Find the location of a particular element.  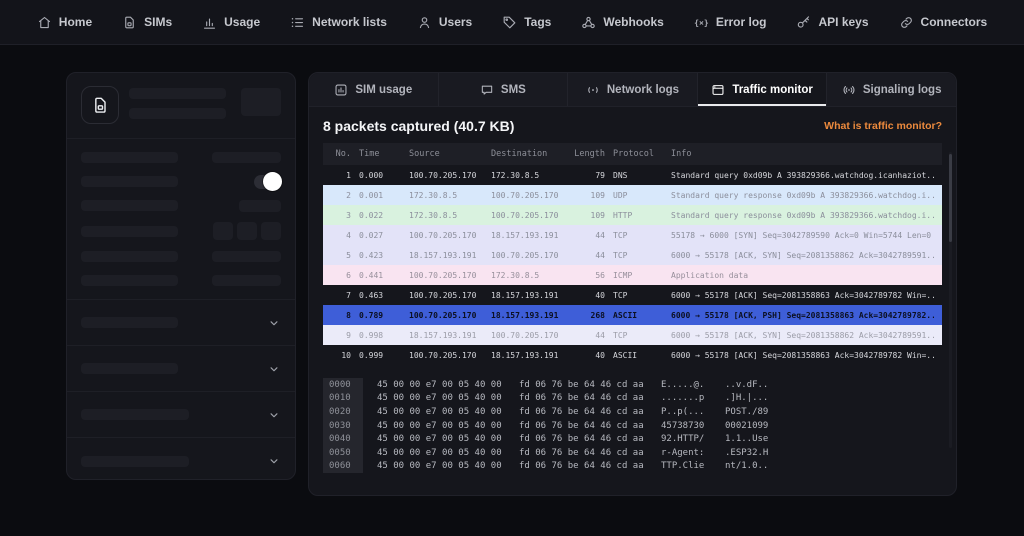

hex-ascii-group-2: ..v.dF.. is located at coordinates (747, 384).